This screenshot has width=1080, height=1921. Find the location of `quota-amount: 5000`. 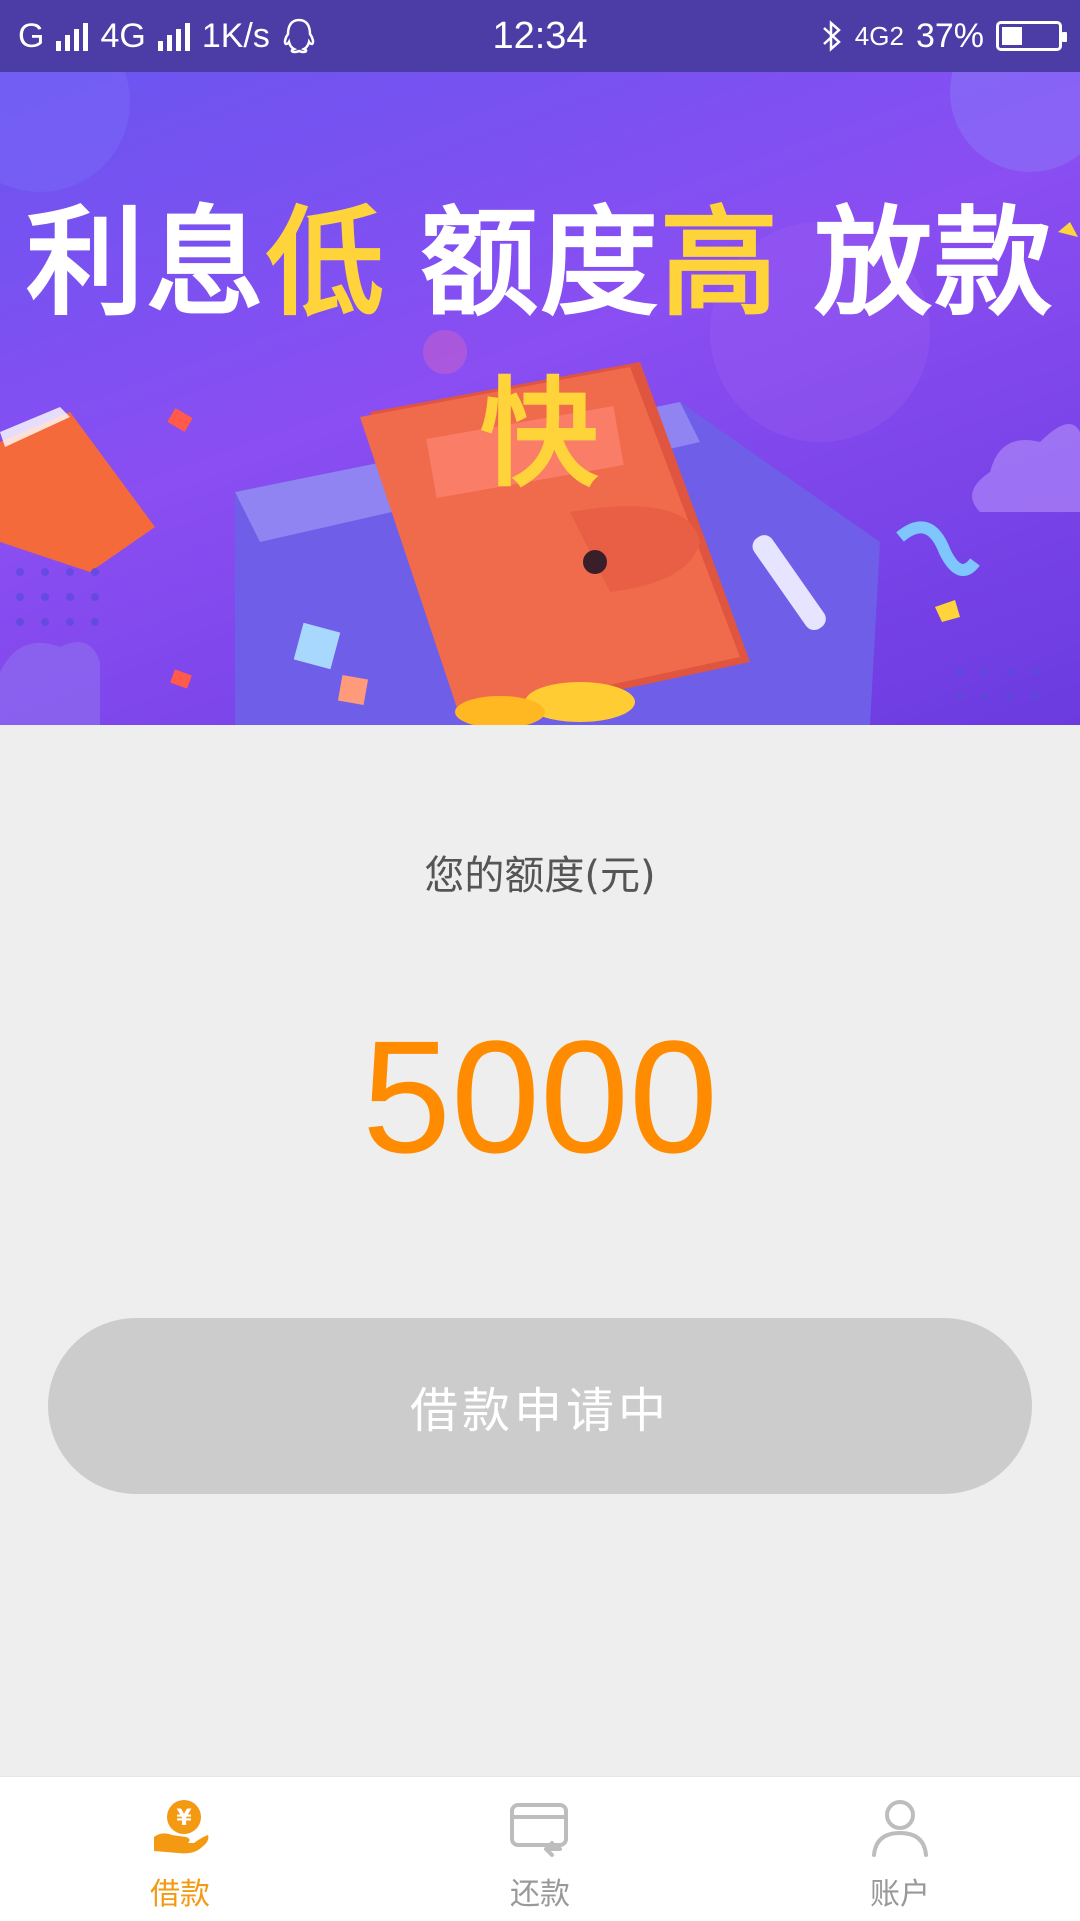

quota-amount: 5000 is located at coordinates (540, 1096).